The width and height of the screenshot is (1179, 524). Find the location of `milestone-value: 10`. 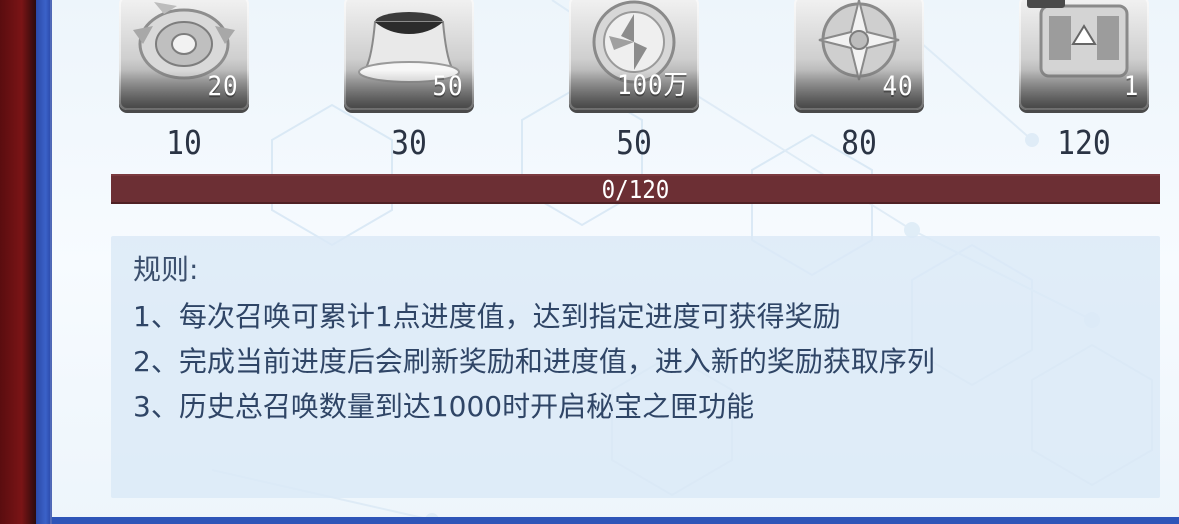

milestone-value: 10 is located at coordinates (184, 142).